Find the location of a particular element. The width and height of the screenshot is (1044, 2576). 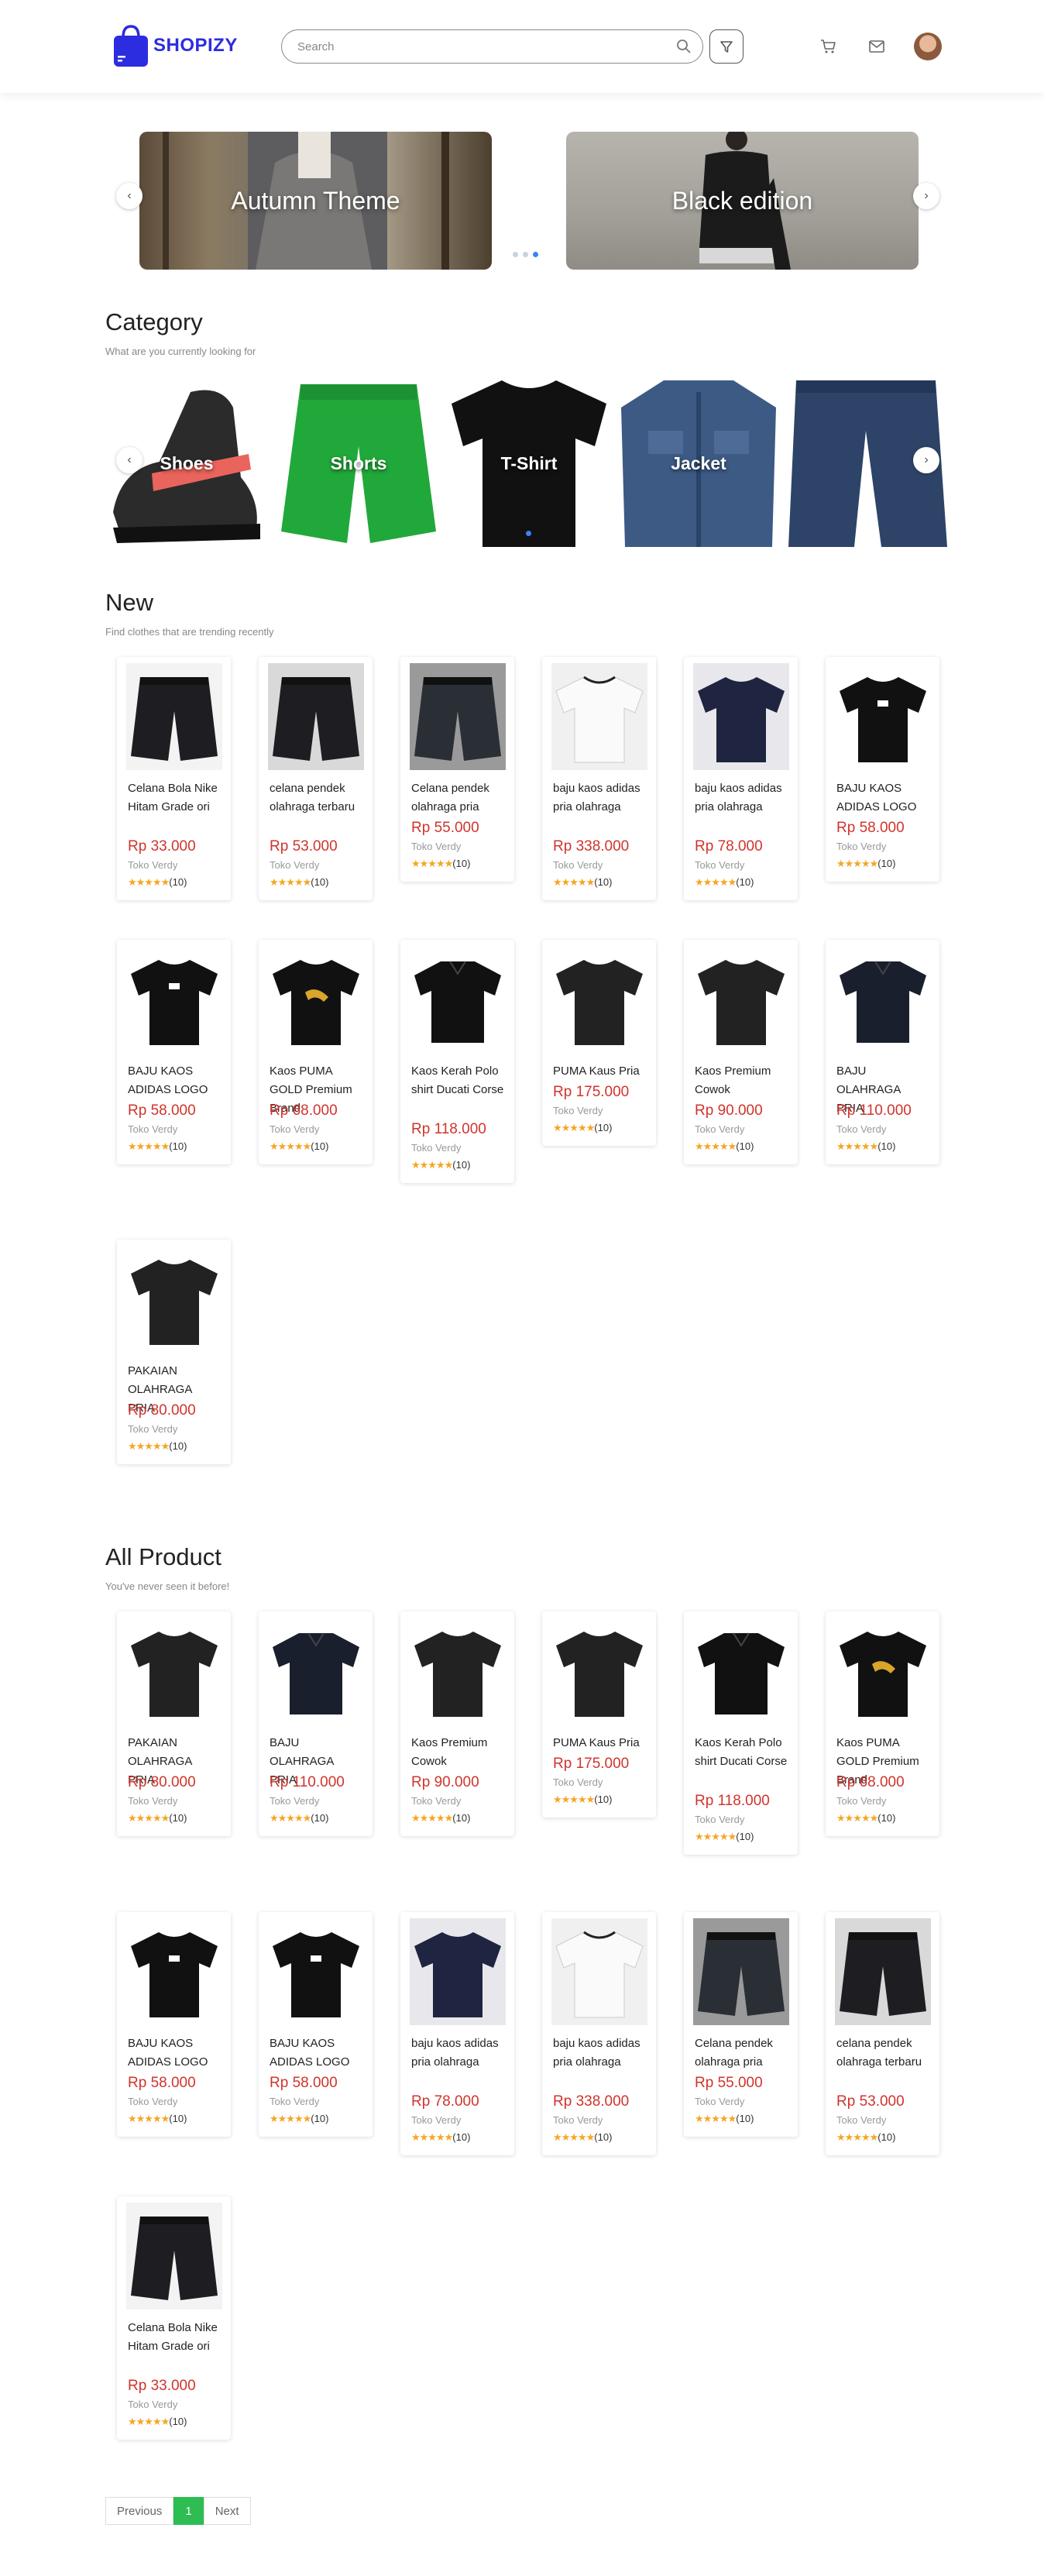

search-bar is located at coordinates (492, 46).